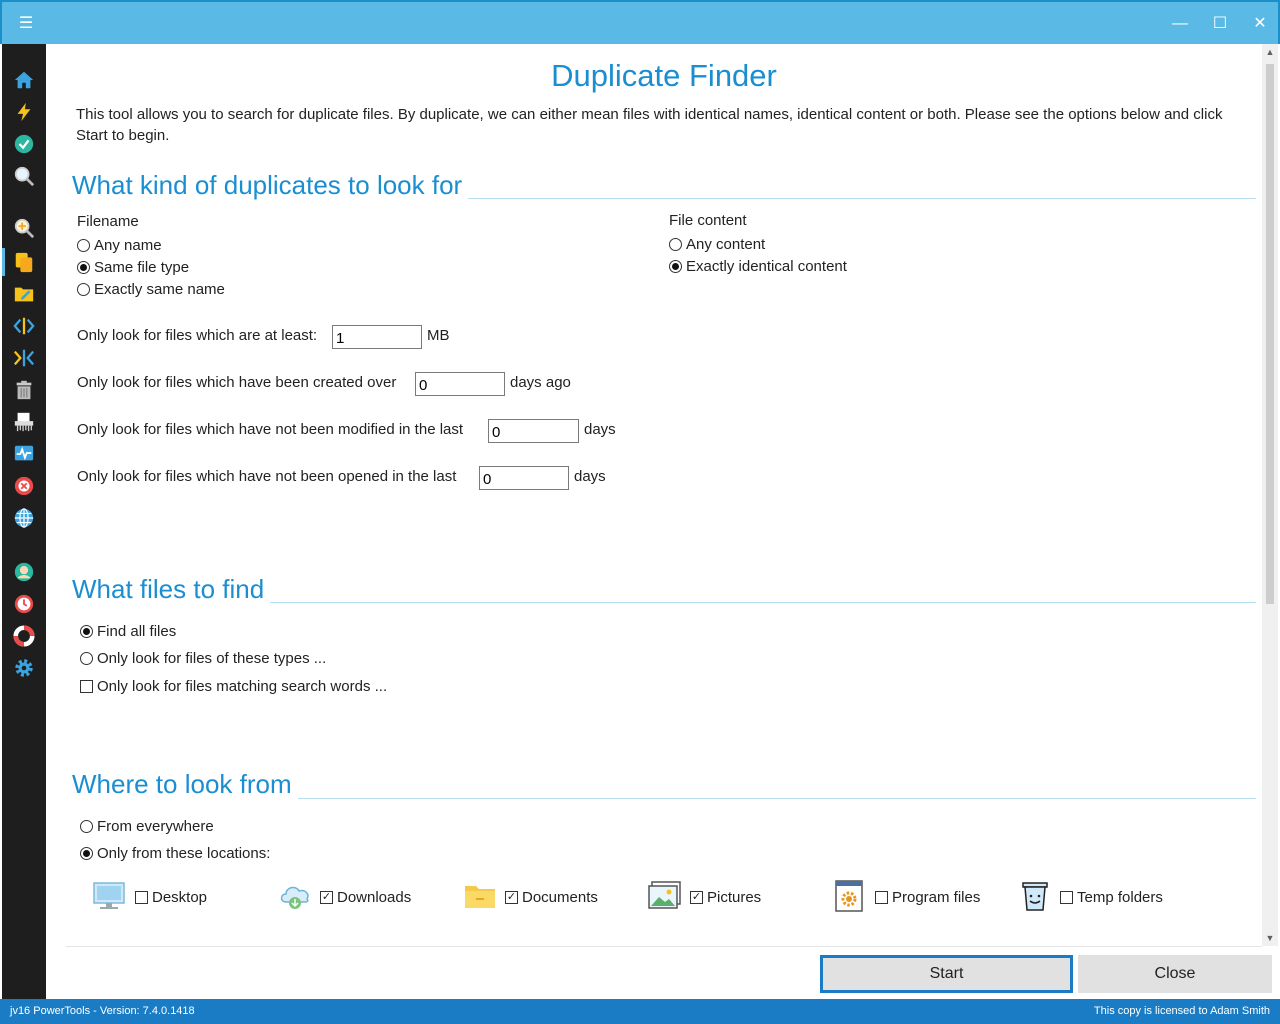 This screenshot has height=1024, width=1280. I want to click on search-icon, so click(24, 176).